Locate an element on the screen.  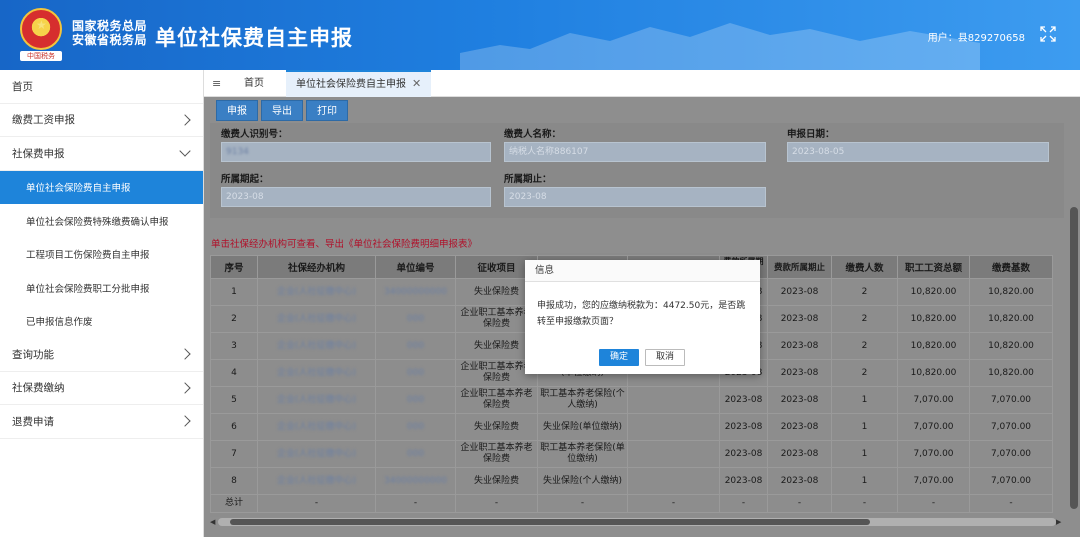
sidebar-item-query: 查询功能 is located at coordinates (101, 355).